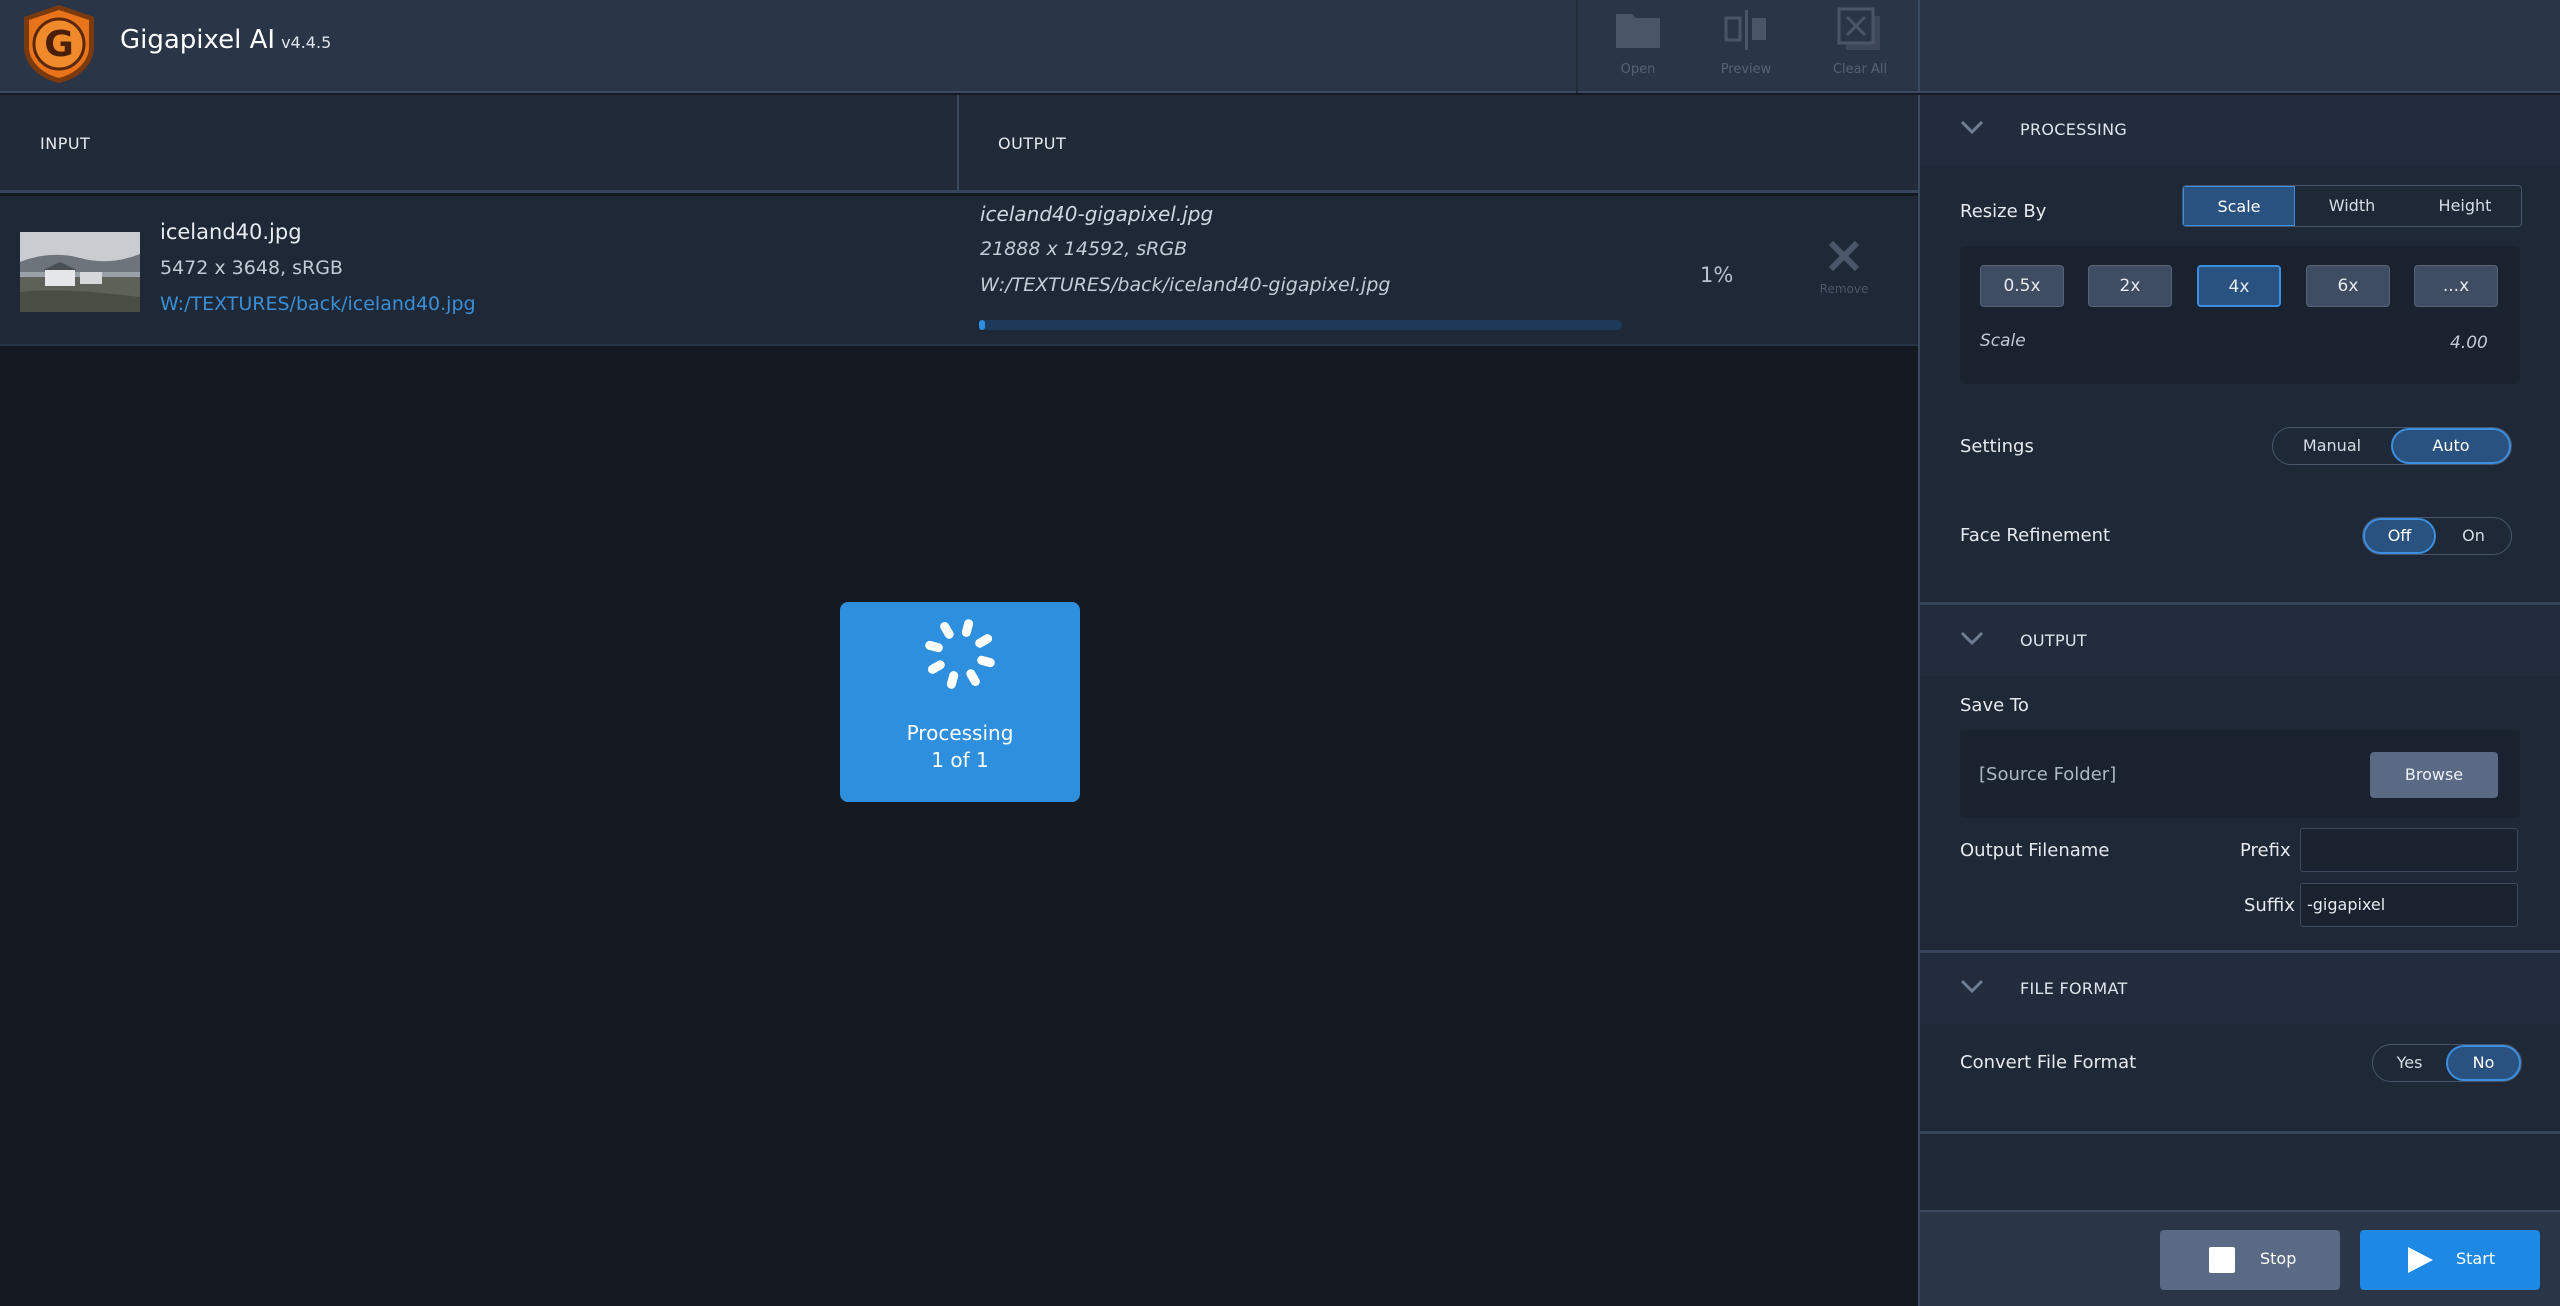  What do you see at coordinates (960, 760) in the screenshot?
I see `processing-count: 1 of 1` at bounding box center [960, 760].